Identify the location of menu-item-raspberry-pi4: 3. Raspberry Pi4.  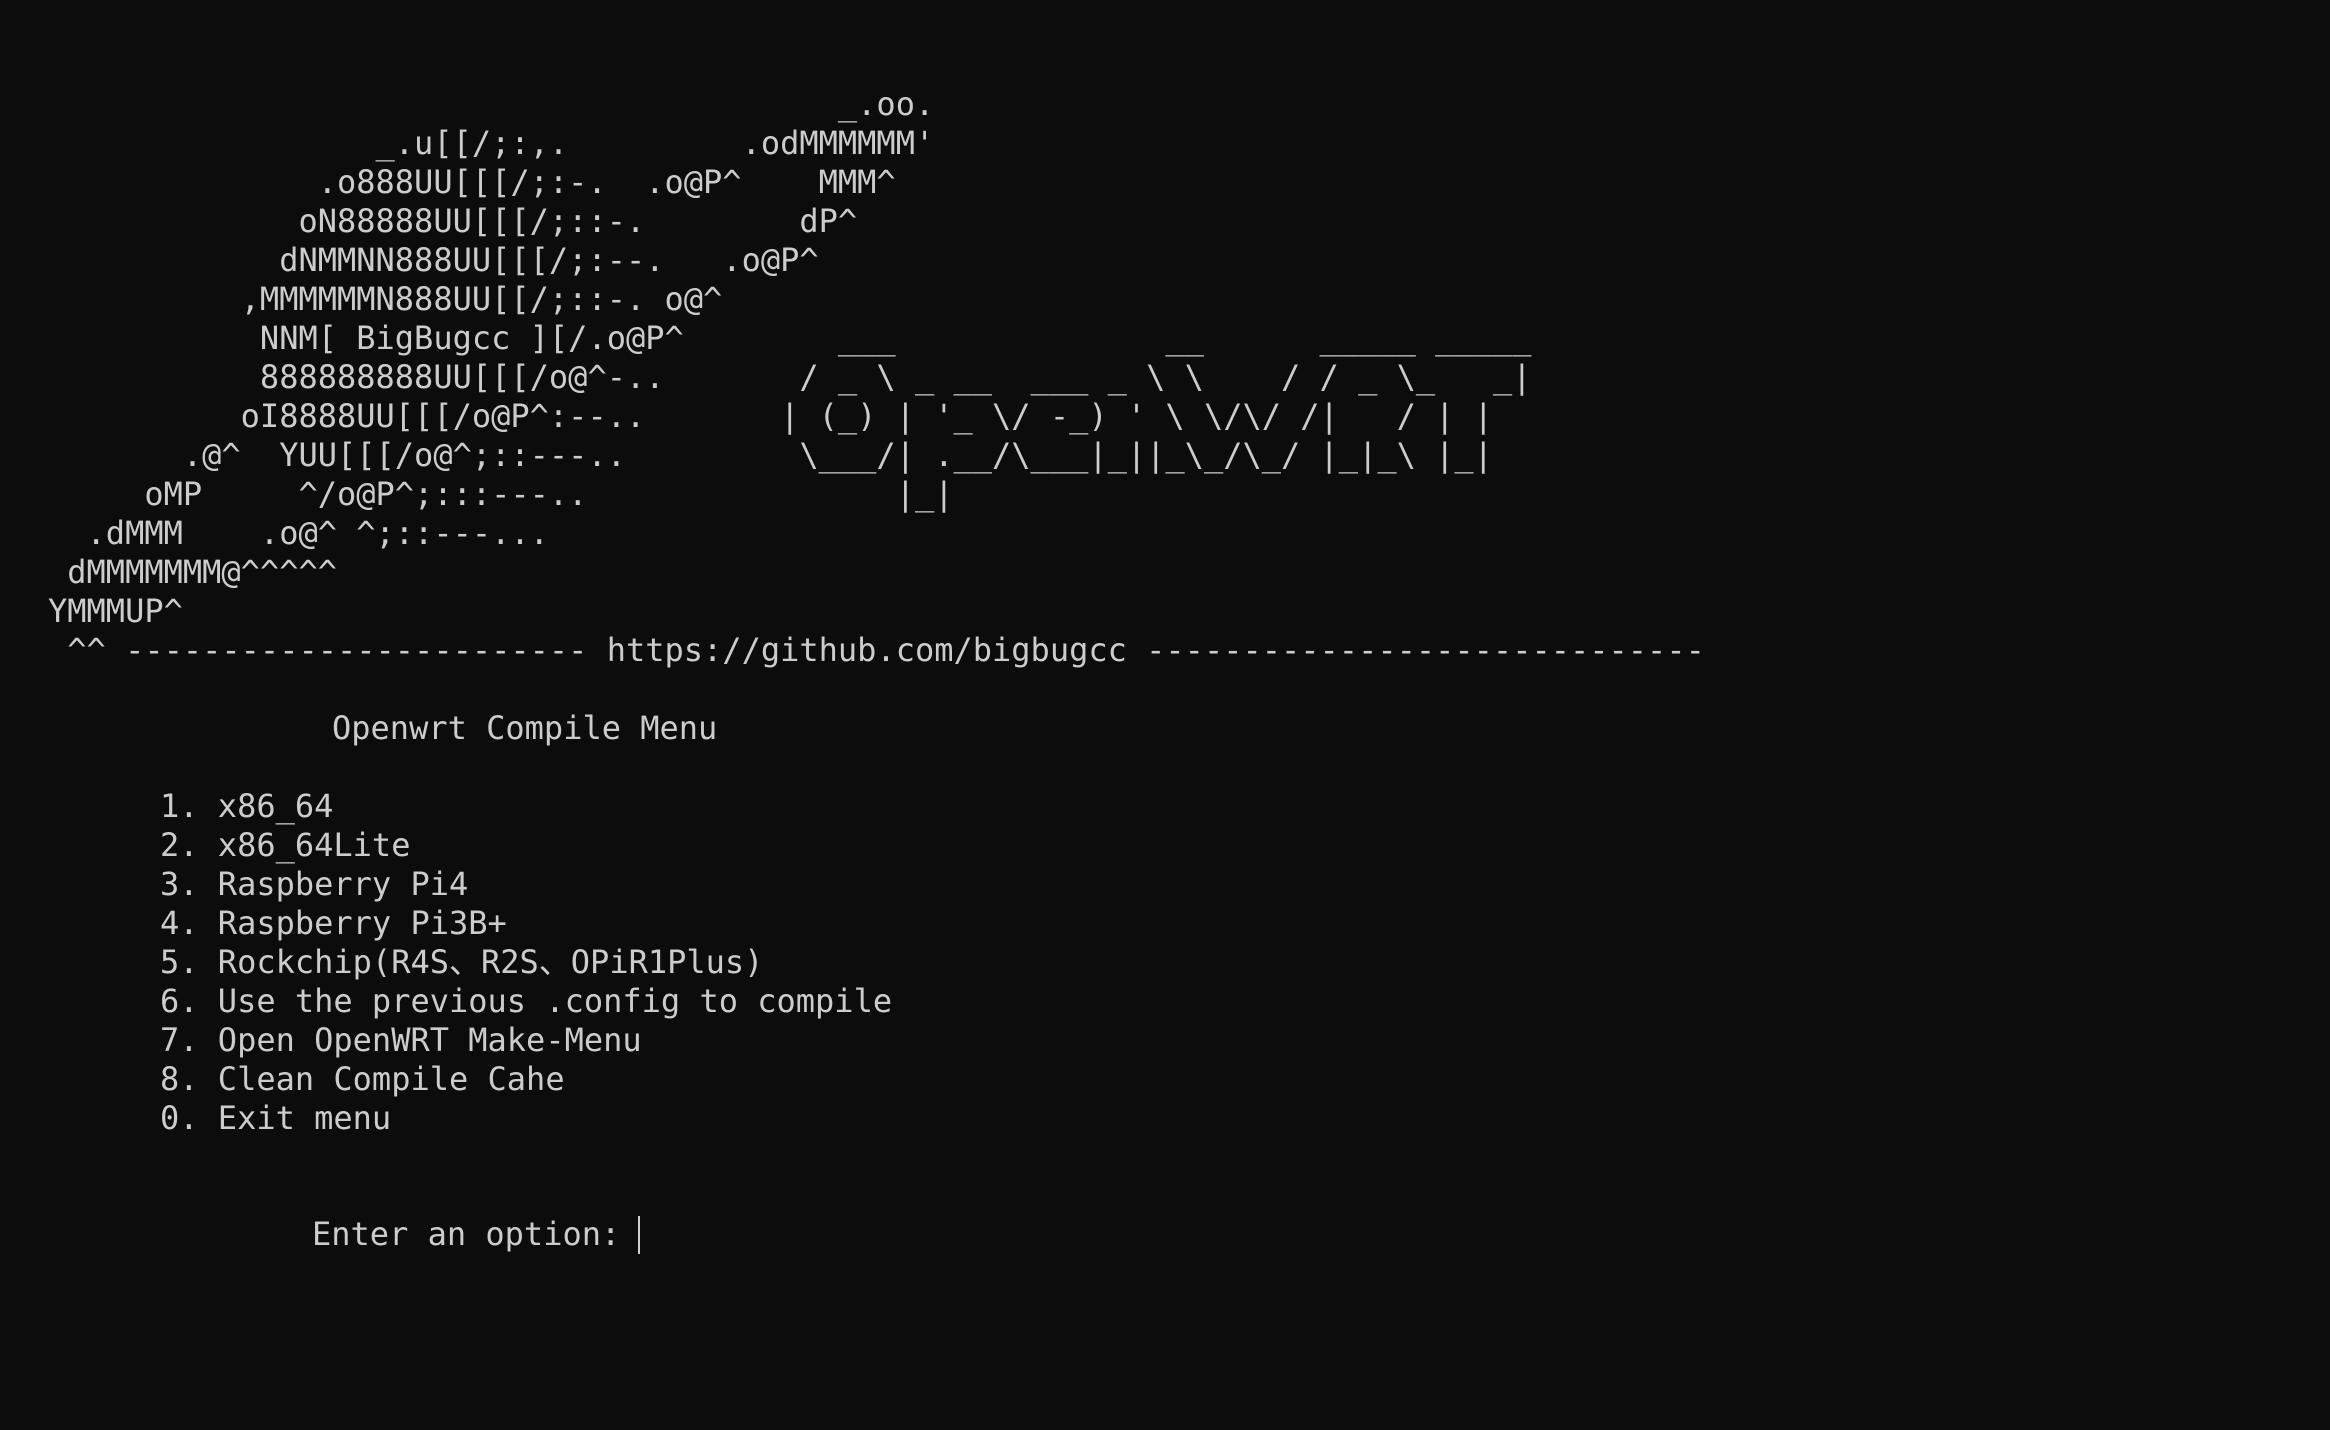
(314, 884).